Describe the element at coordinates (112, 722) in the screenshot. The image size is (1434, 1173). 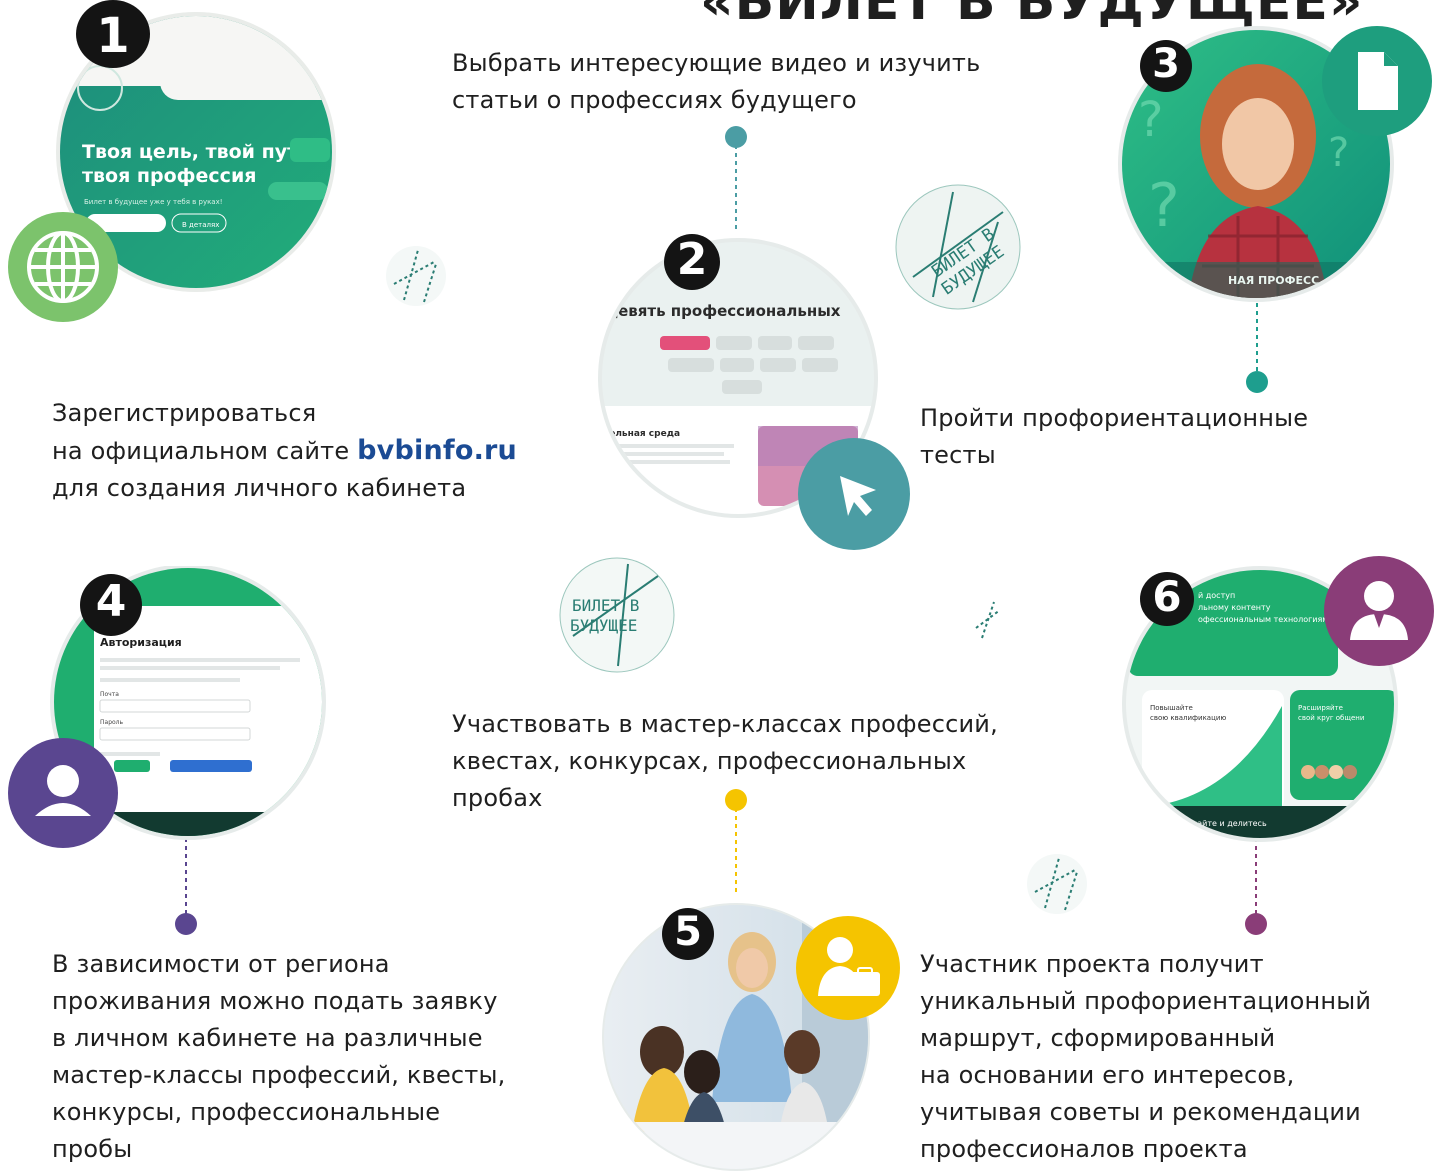
I see `s4-field2-label: Пароль` at that location.